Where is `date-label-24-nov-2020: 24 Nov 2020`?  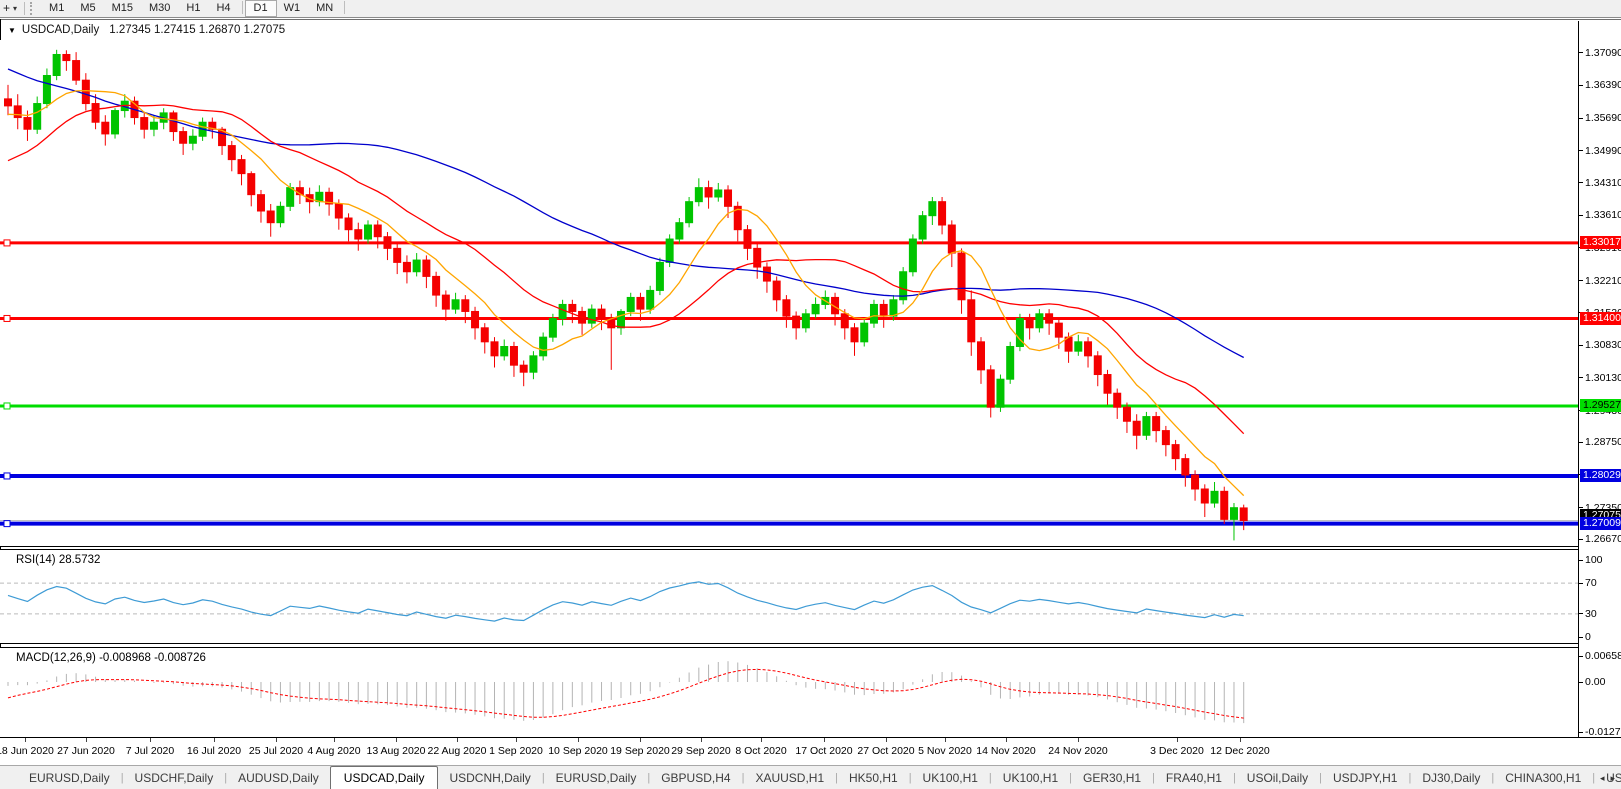
date-label-24-nov-2020: 24 Nov 2020 is located at coordinates (1078, 751).